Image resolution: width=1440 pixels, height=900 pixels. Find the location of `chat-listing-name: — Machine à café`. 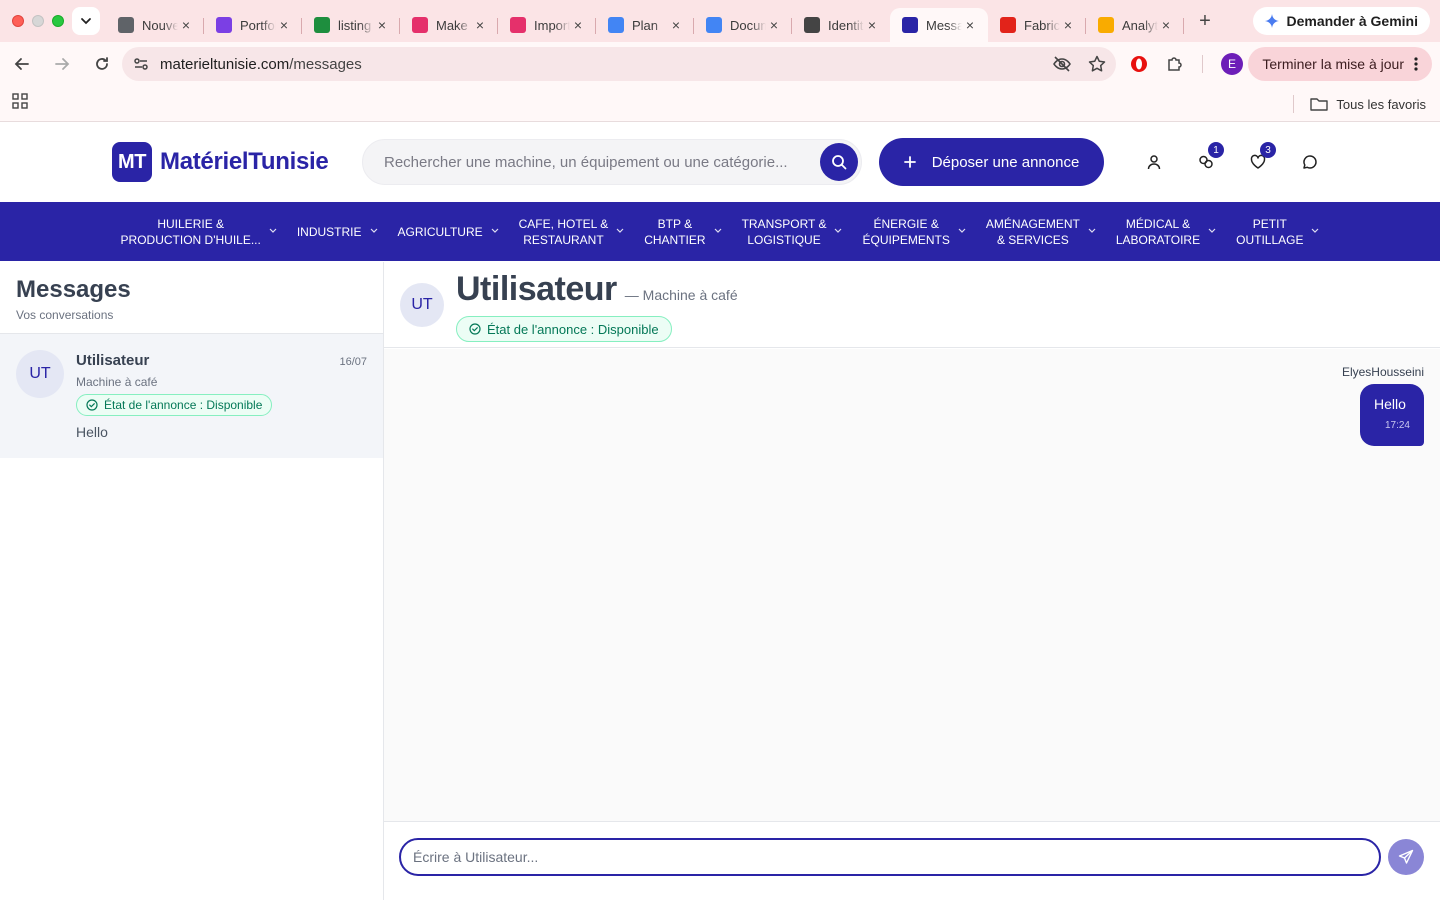

chat-listing-name: — Machine à café is located at coordinates (681, 295).